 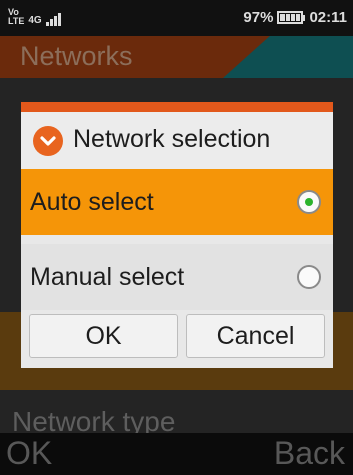 I want to click on dialog-accent-bar, so click(x=177, y=107).